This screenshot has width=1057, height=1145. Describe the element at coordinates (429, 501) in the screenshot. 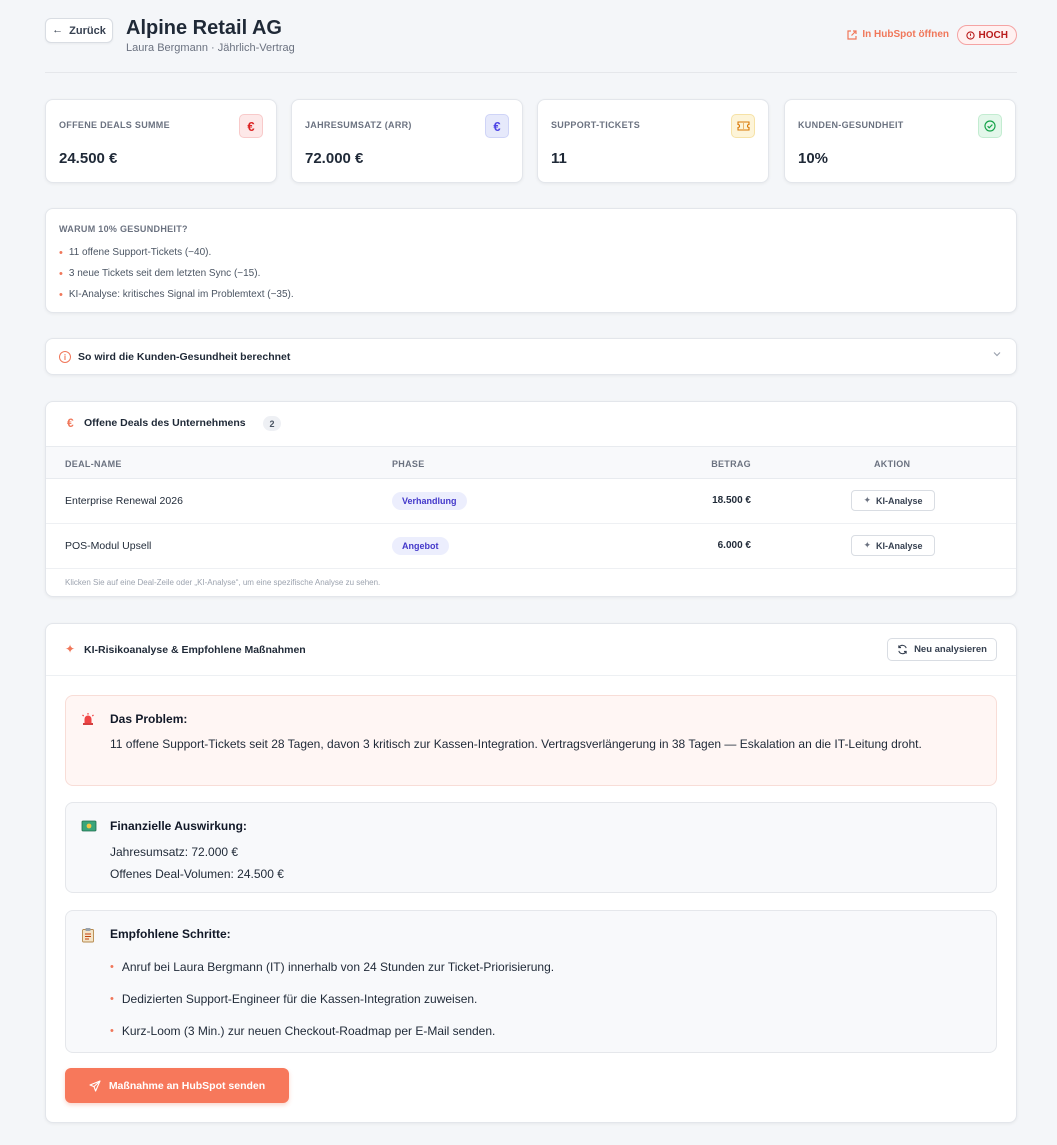

I see `phase-badge: Verhandlung` at that location.